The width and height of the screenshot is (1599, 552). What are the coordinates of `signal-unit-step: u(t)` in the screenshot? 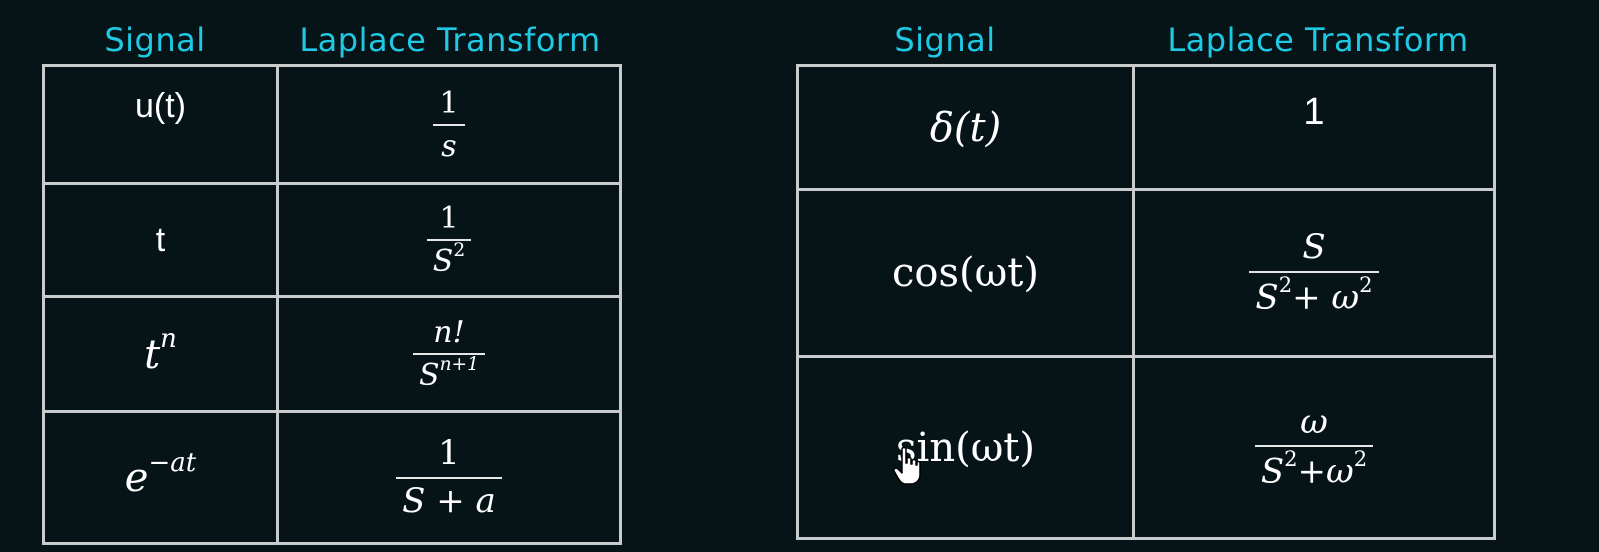 It's located at (160, 106).